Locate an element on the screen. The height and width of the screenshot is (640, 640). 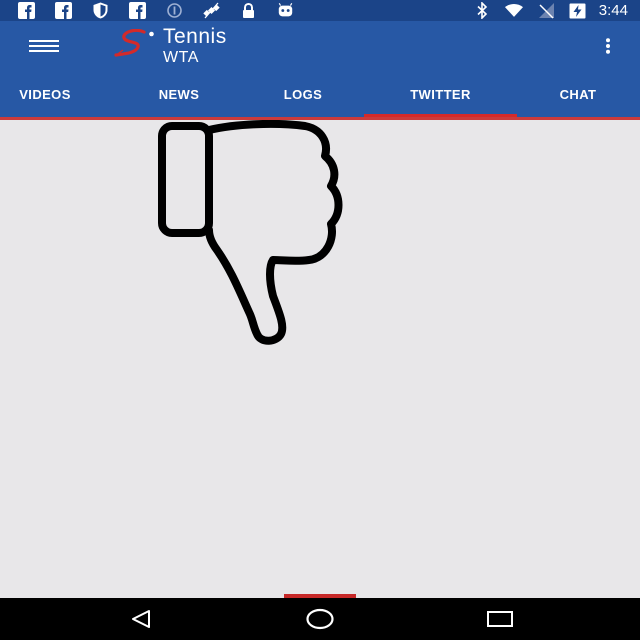
title-block: Tennis WTA is located at coordinates (195, 46).